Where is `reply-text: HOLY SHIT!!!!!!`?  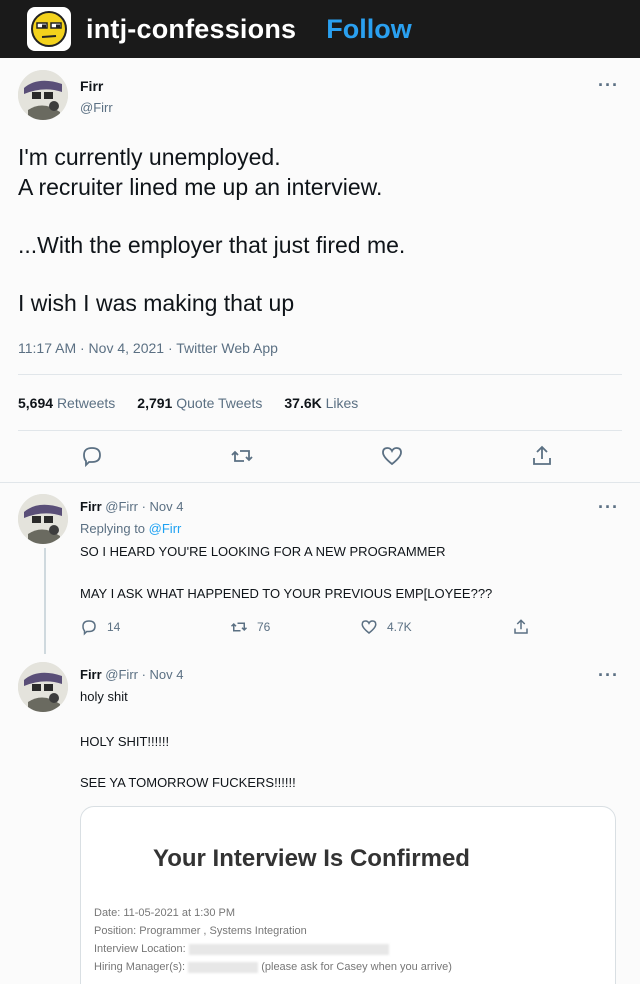
reply-text: HOLY SHIT!!!!!! is located at coordinates (125, 741).